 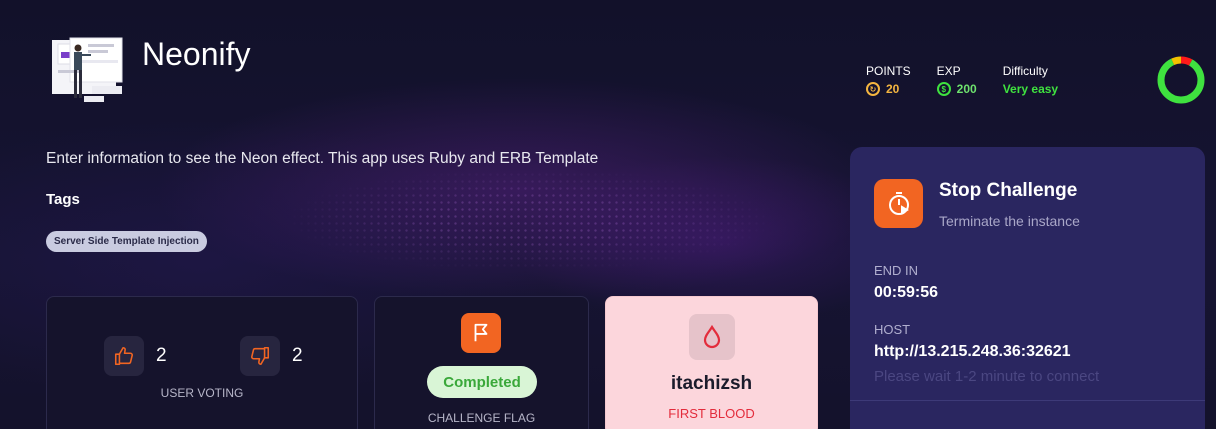 What do you see at coordinates (202, 362) in the screenshot?
I see `user-voting-card: 2 2 USER VOTING` at bounding box center [202, 362].